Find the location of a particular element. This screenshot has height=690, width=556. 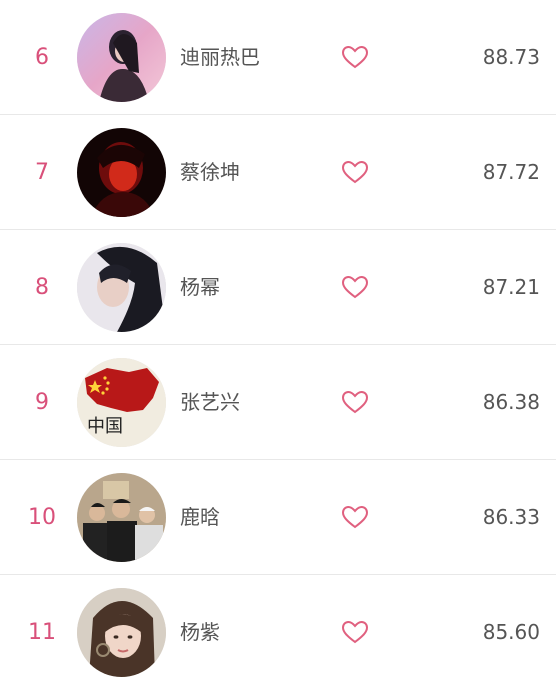

score-value: 87.21 is located at coordinates (511, 287).